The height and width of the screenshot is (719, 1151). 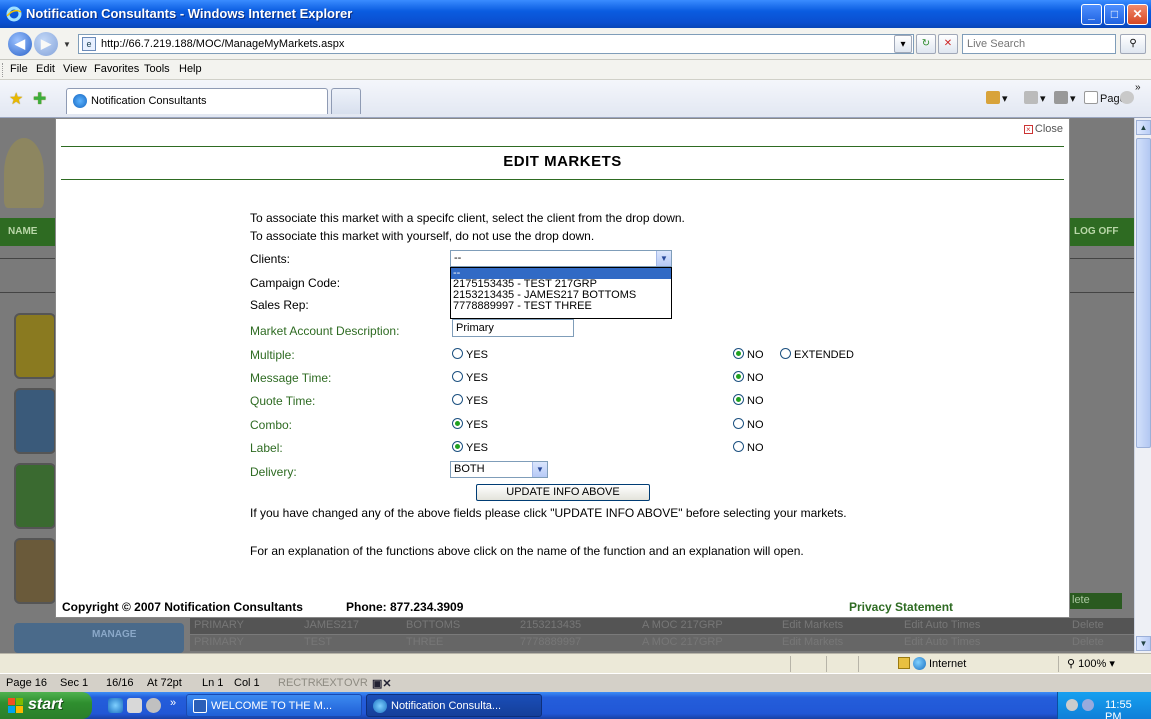 I want to click on tray-back-icon, so click(x=1072, y=705).